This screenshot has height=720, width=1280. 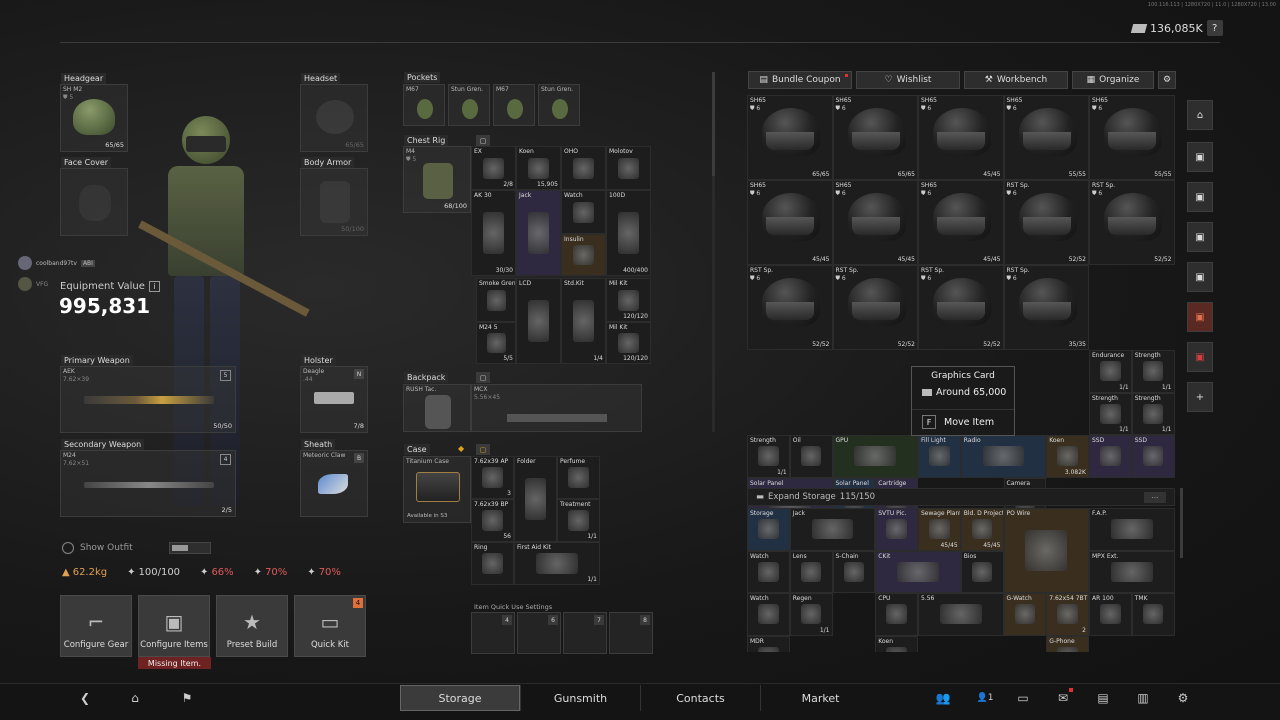 I want to click on tab-storage: Storage, so click(x=460, y=698).